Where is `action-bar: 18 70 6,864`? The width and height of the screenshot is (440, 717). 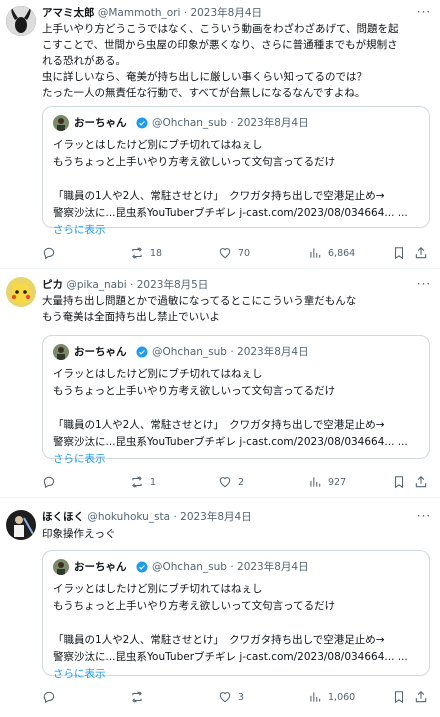 action-bar: 18 70 6,864 is located at coordinates (236, 253).